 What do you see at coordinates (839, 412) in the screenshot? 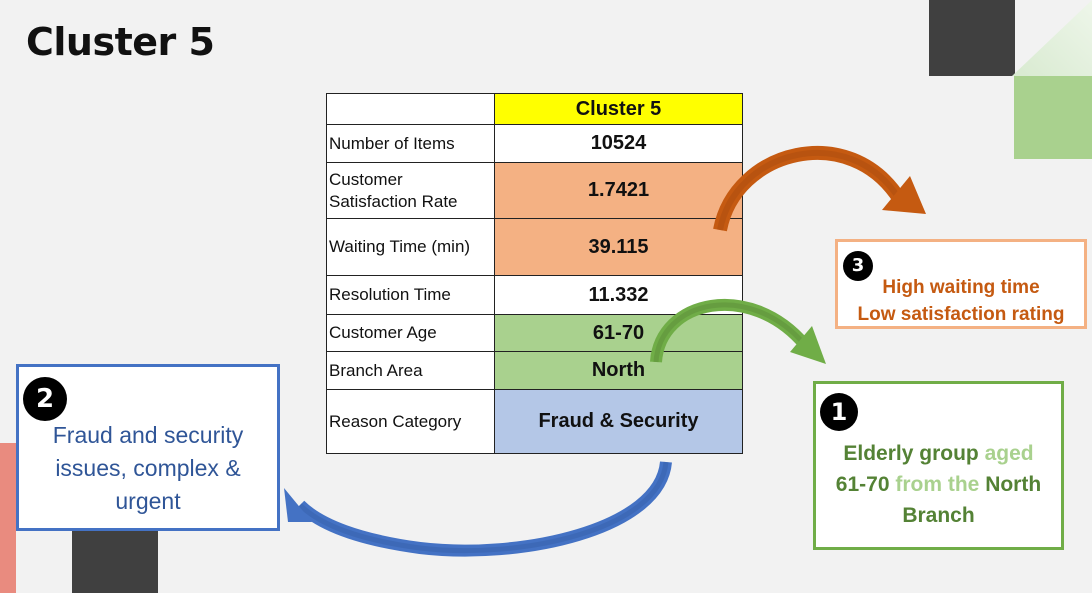
I see `number-badge-1: 1` at bounding box center [839, 412].